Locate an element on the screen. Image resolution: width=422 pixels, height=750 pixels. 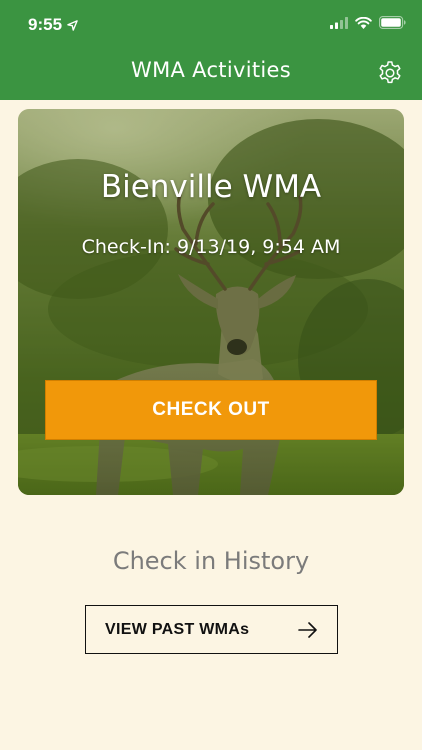
page-title: WMA Activities is located at coordinates (211, 70).